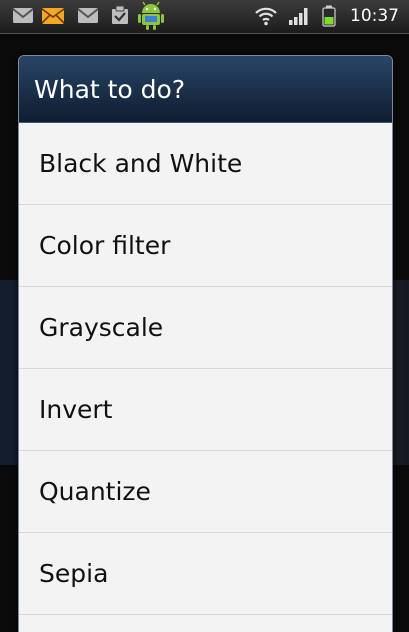  I want to click on option-grayscale: Grayscale, so click(205, 328).